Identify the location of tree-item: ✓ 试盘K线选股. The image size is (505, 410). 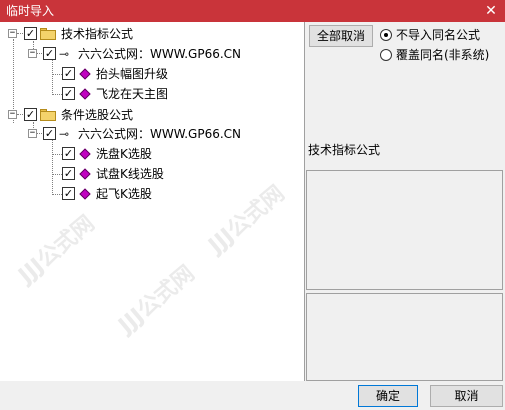
(150, 174).